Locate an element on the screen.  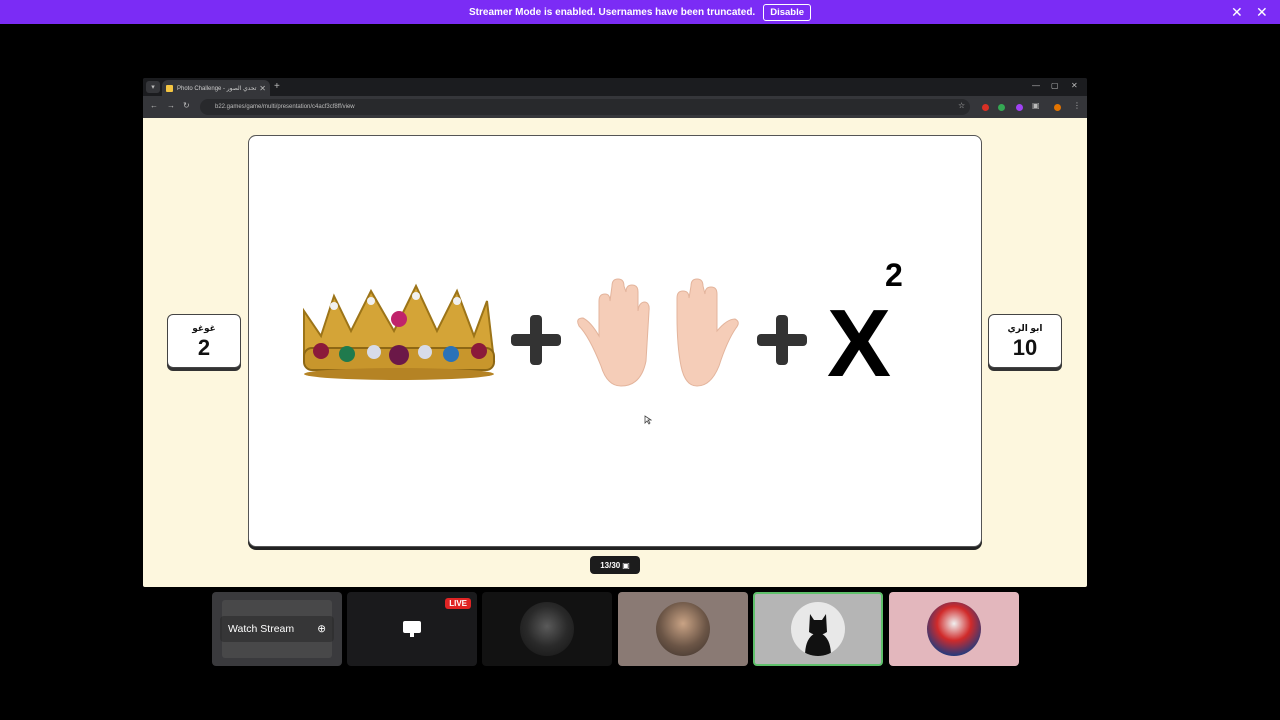
question-counter: 13/30 ▣ is located at coordinates (615, 565).